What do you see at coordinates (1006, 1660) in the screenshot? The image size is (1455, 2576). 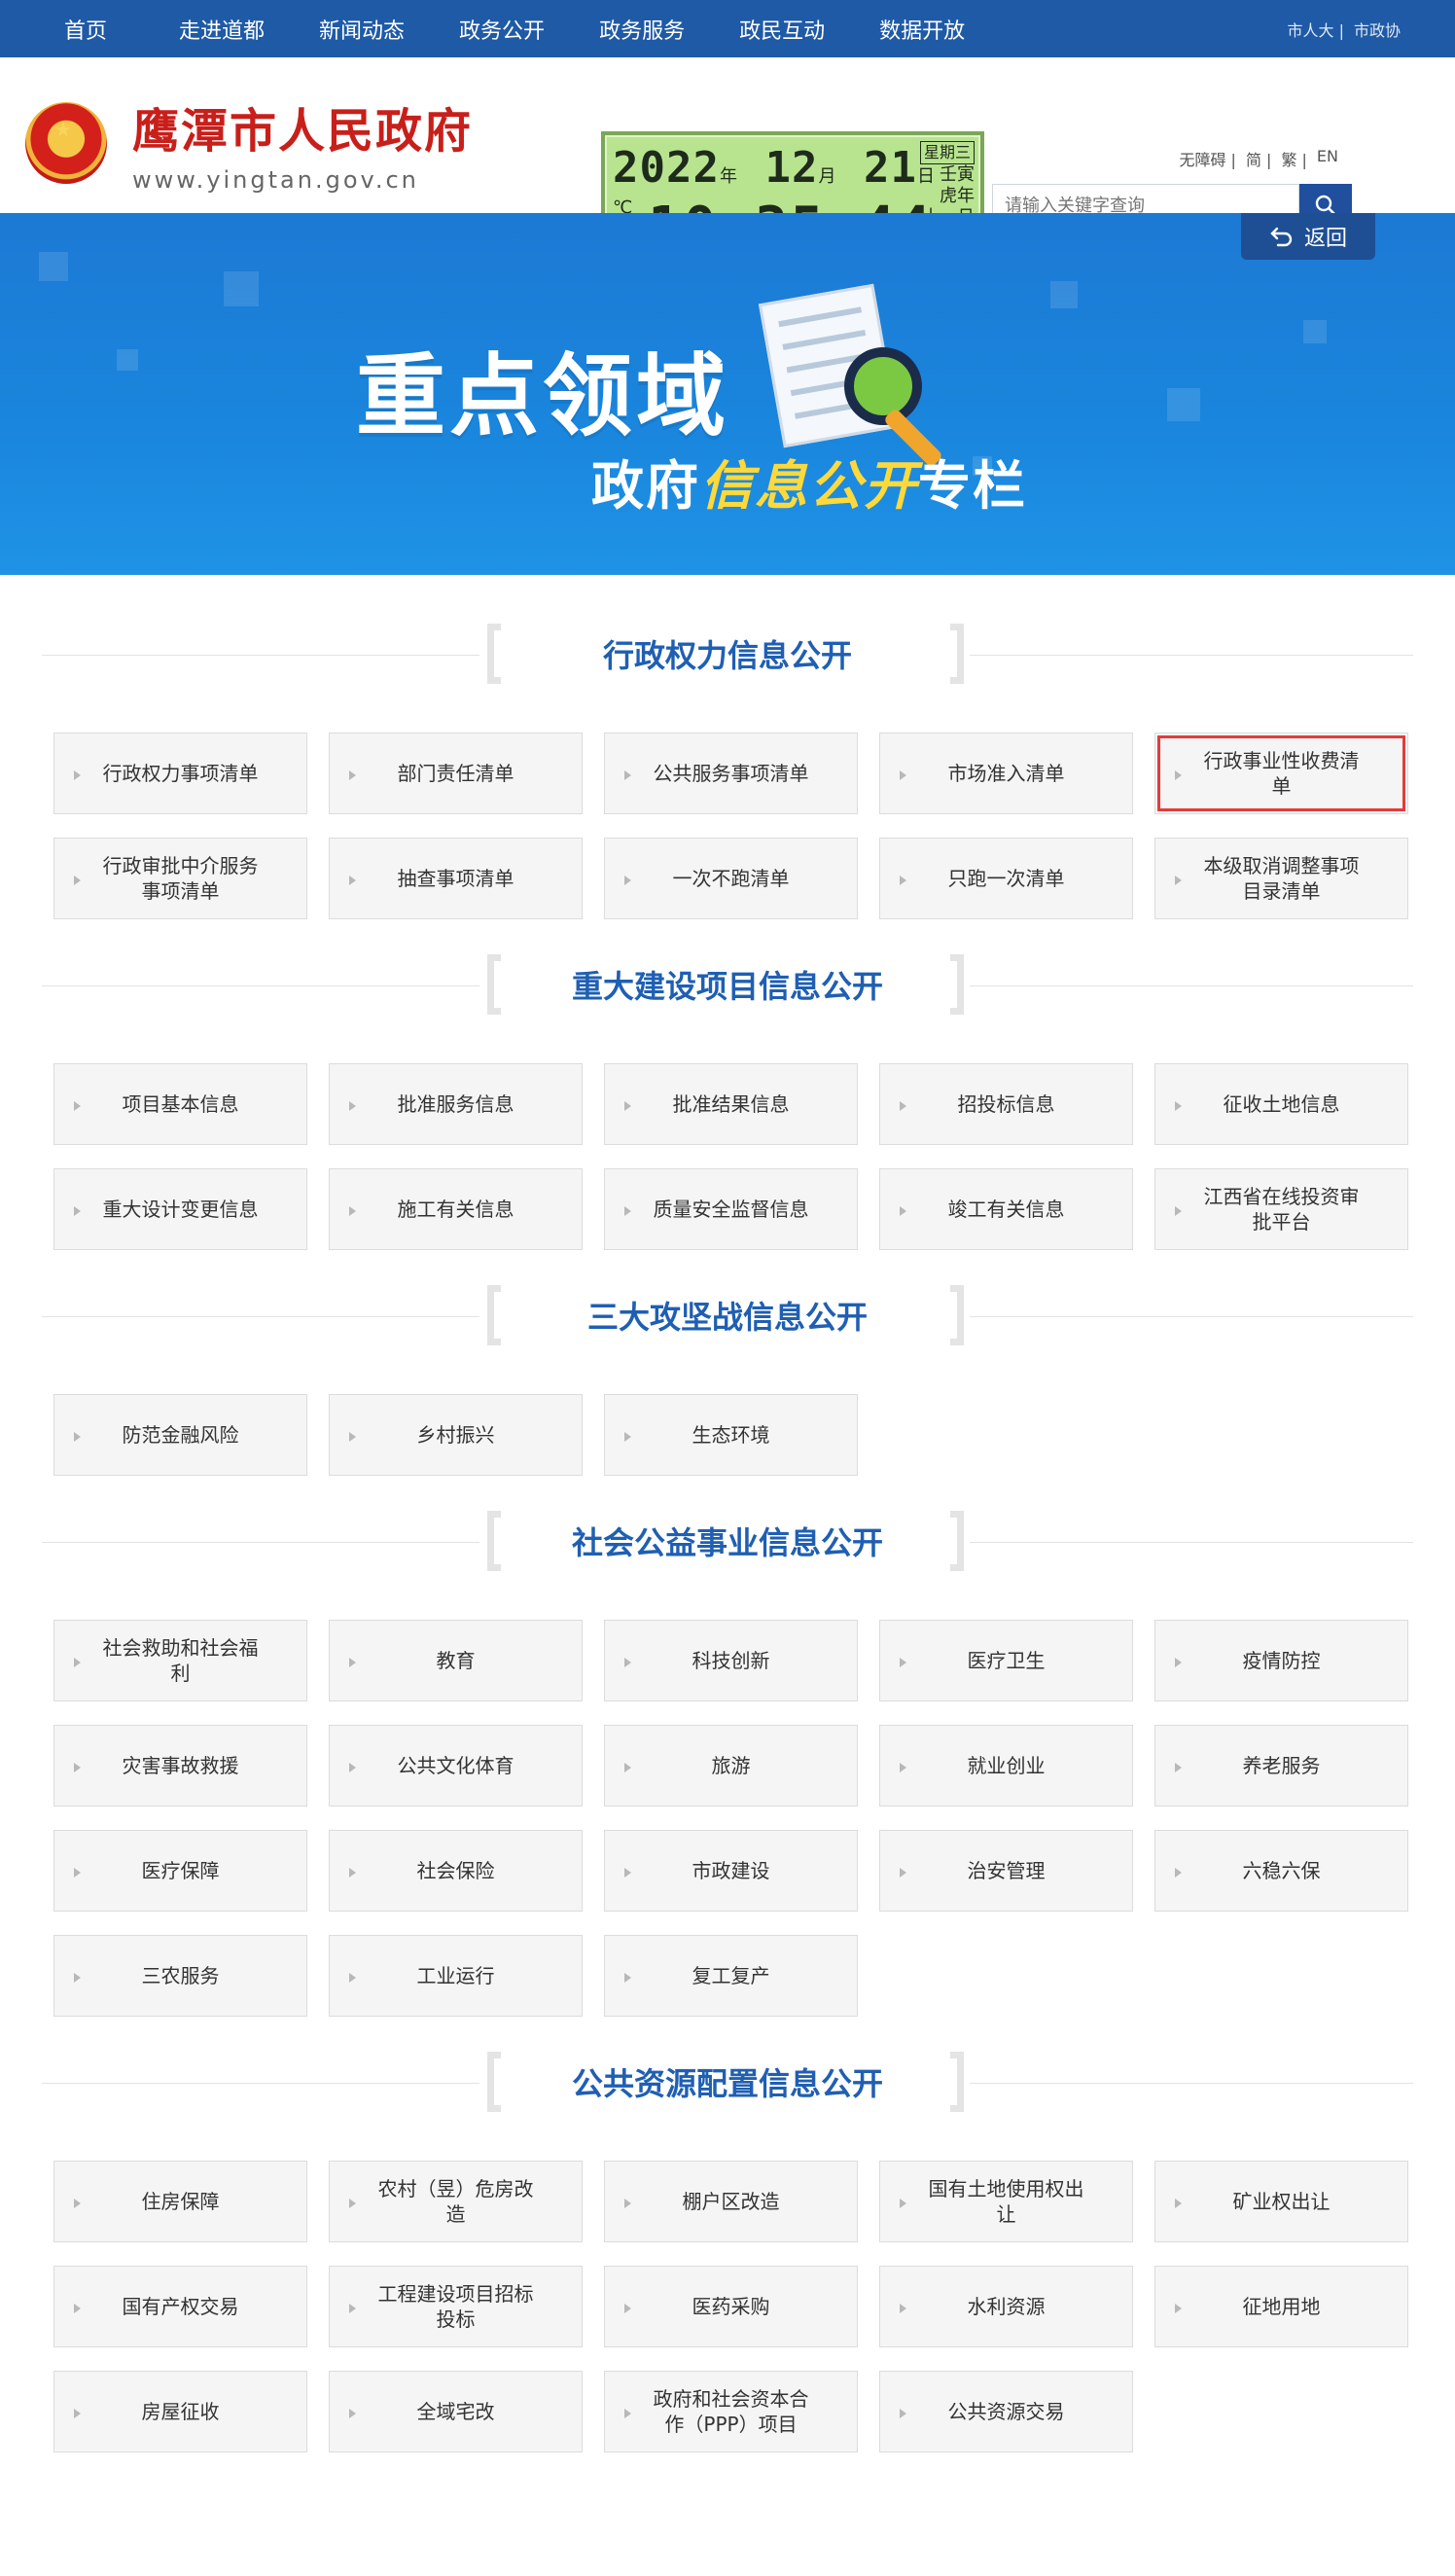 I see `category-card: 医疗卫生` at bounding box center [1006, 1660].